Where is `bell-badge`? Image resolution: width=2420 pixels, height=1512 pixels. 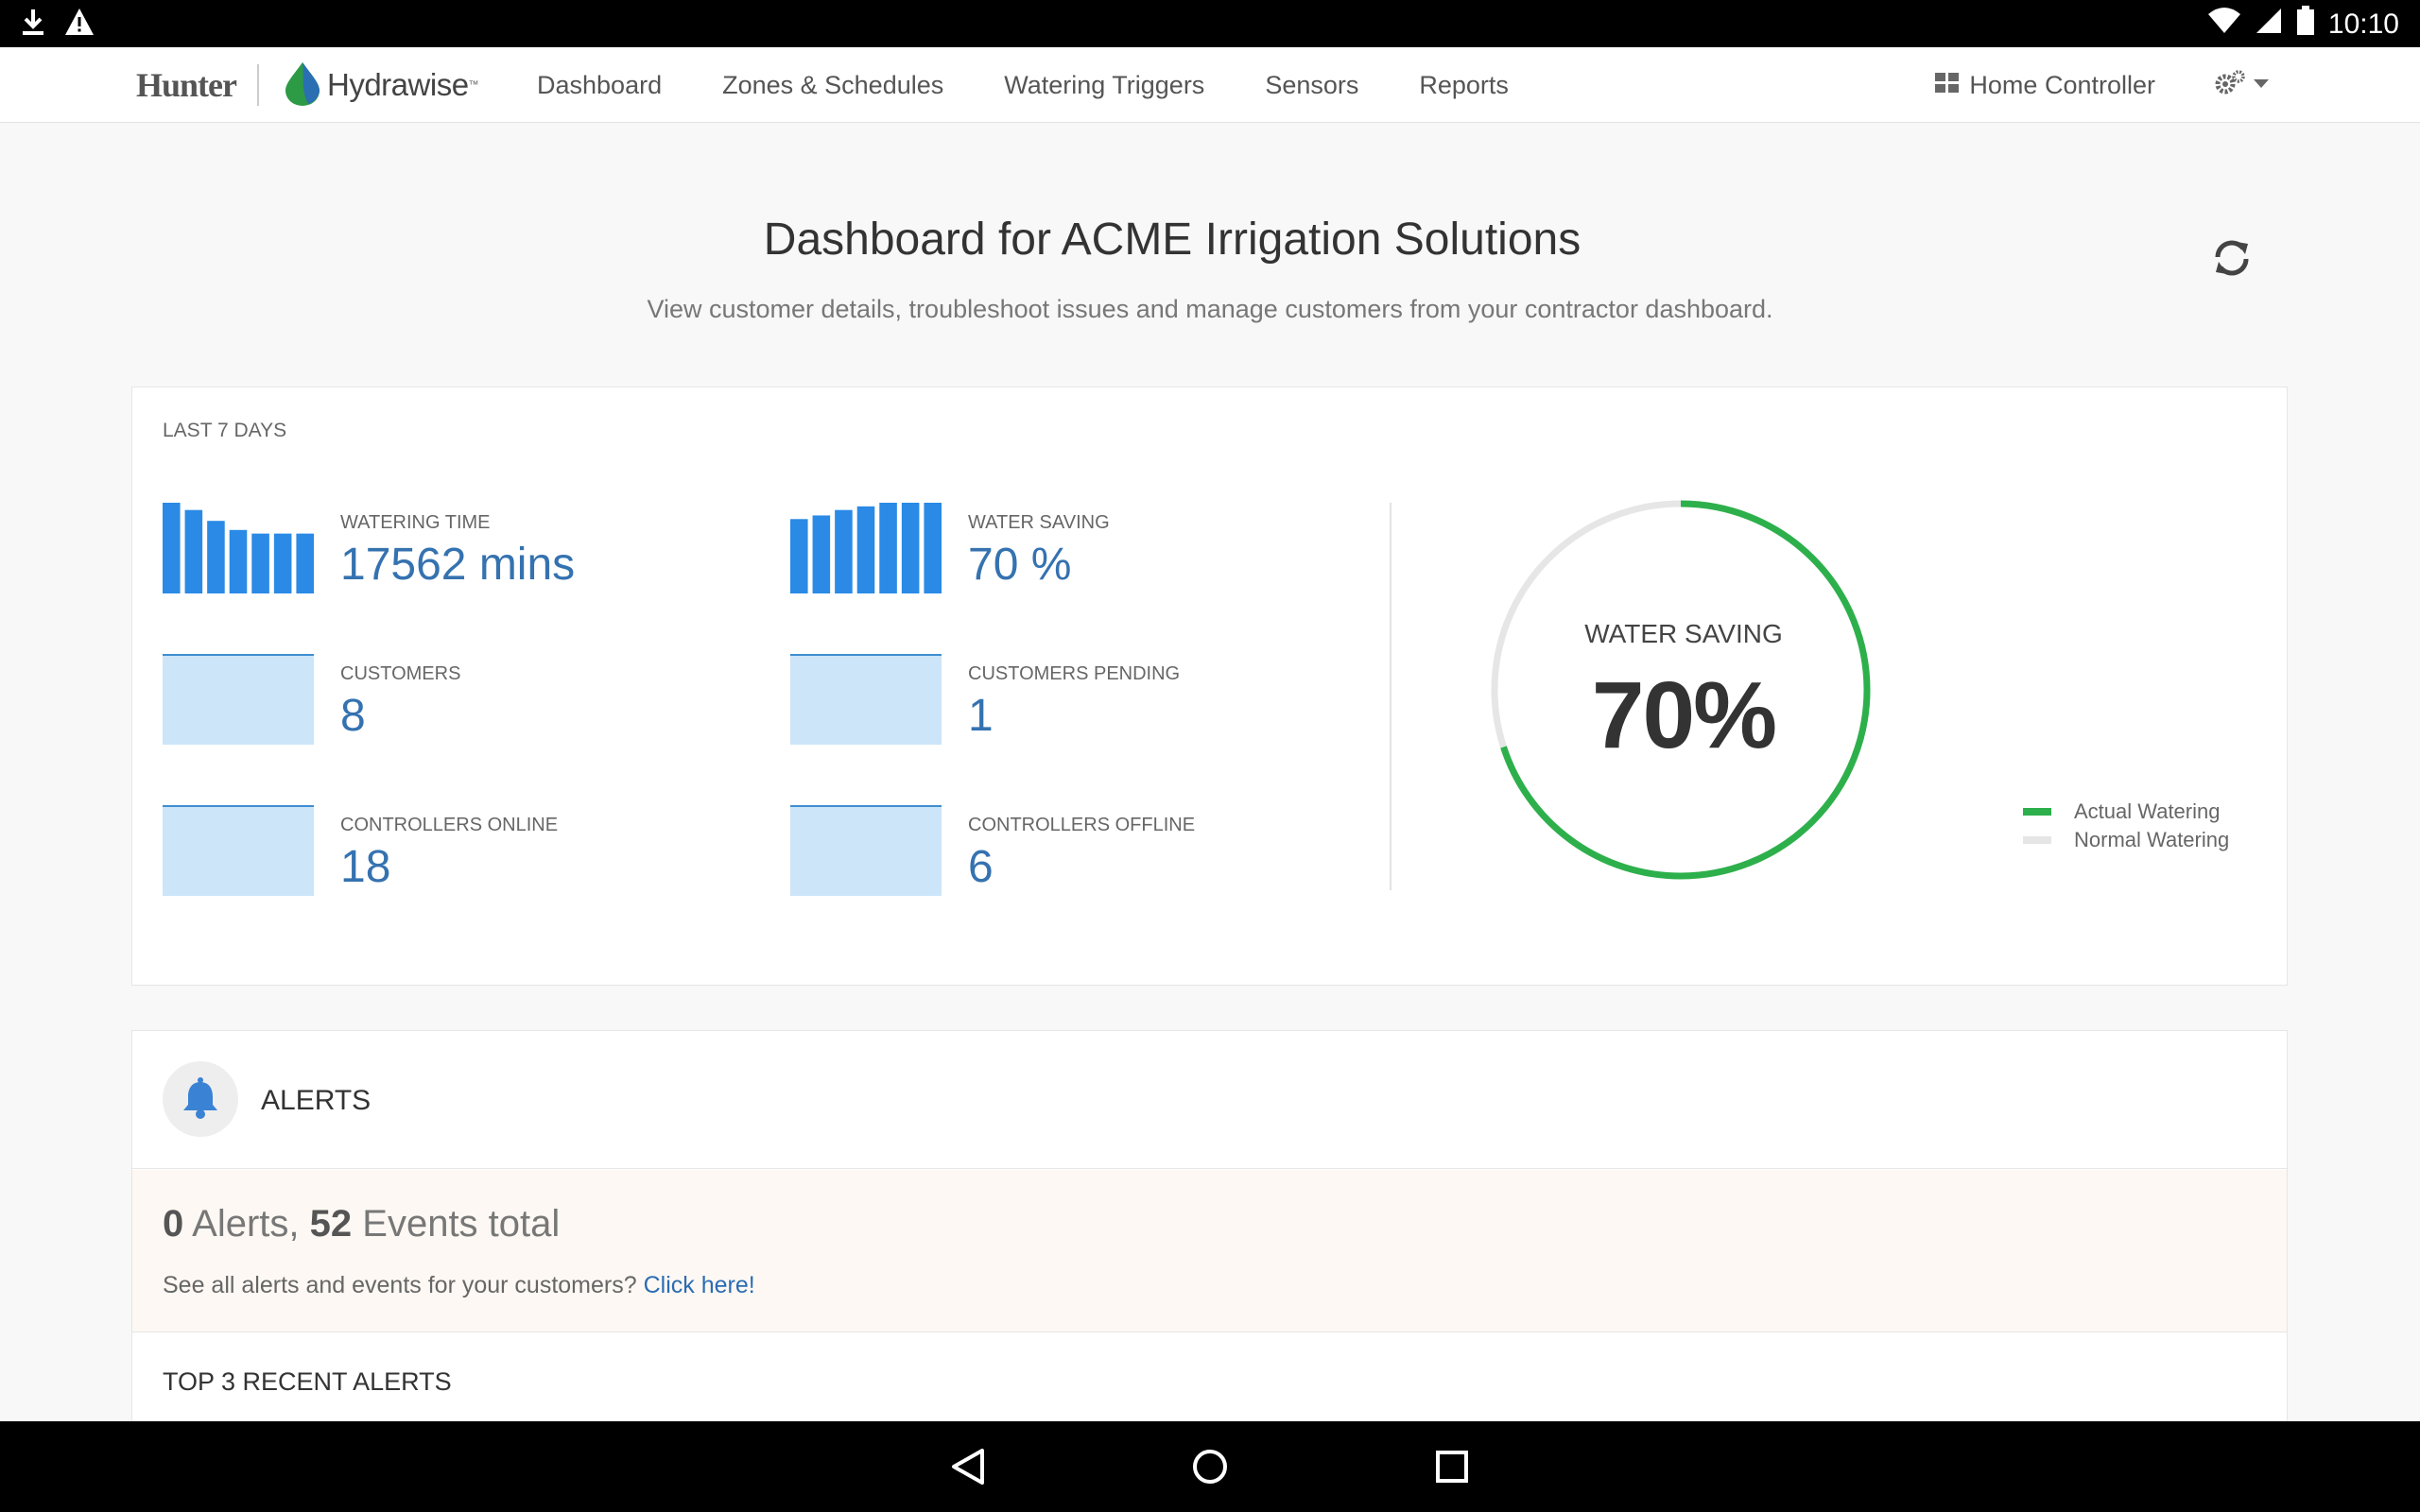
bell-badge is located at coordinates (201, 1099).